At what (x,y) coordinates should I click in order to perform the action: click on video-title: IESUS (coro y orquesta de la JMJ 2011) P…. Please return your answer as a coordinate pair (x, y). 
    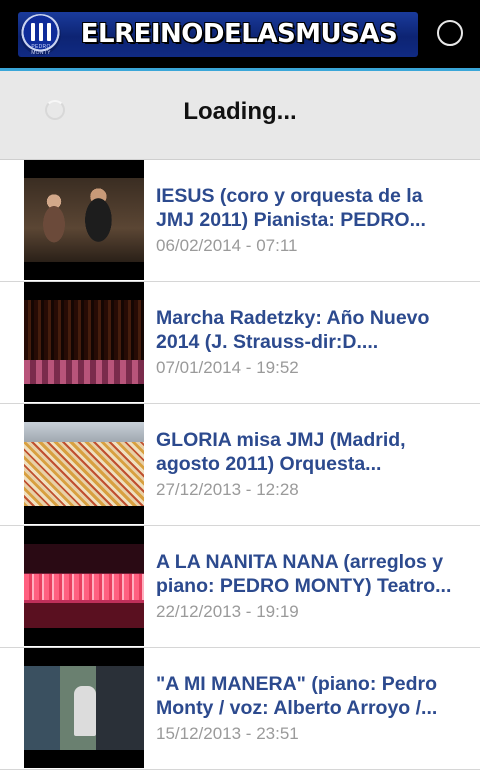
    Looking at the image, I should click on (311, 208).